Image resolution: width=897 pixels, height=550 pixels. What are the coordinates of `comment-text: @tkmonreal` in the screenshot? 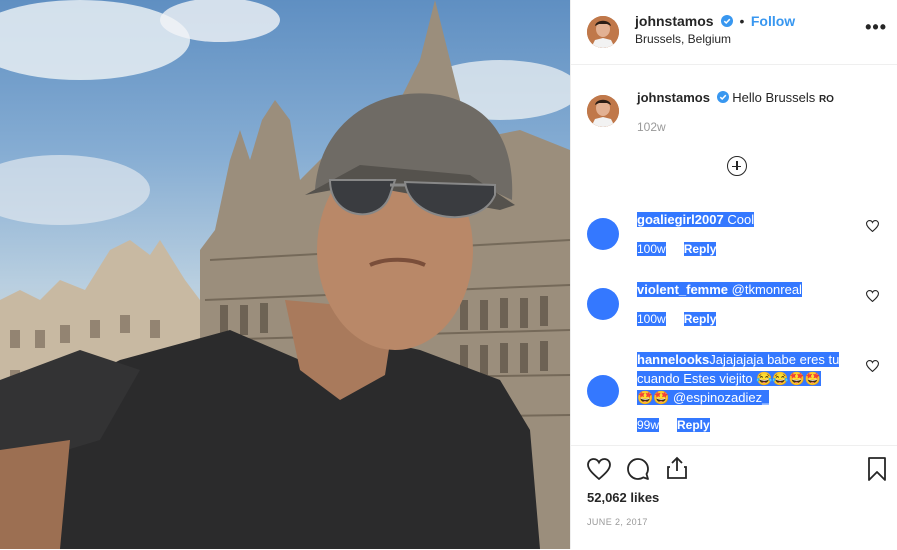 It's located at (766, 289).